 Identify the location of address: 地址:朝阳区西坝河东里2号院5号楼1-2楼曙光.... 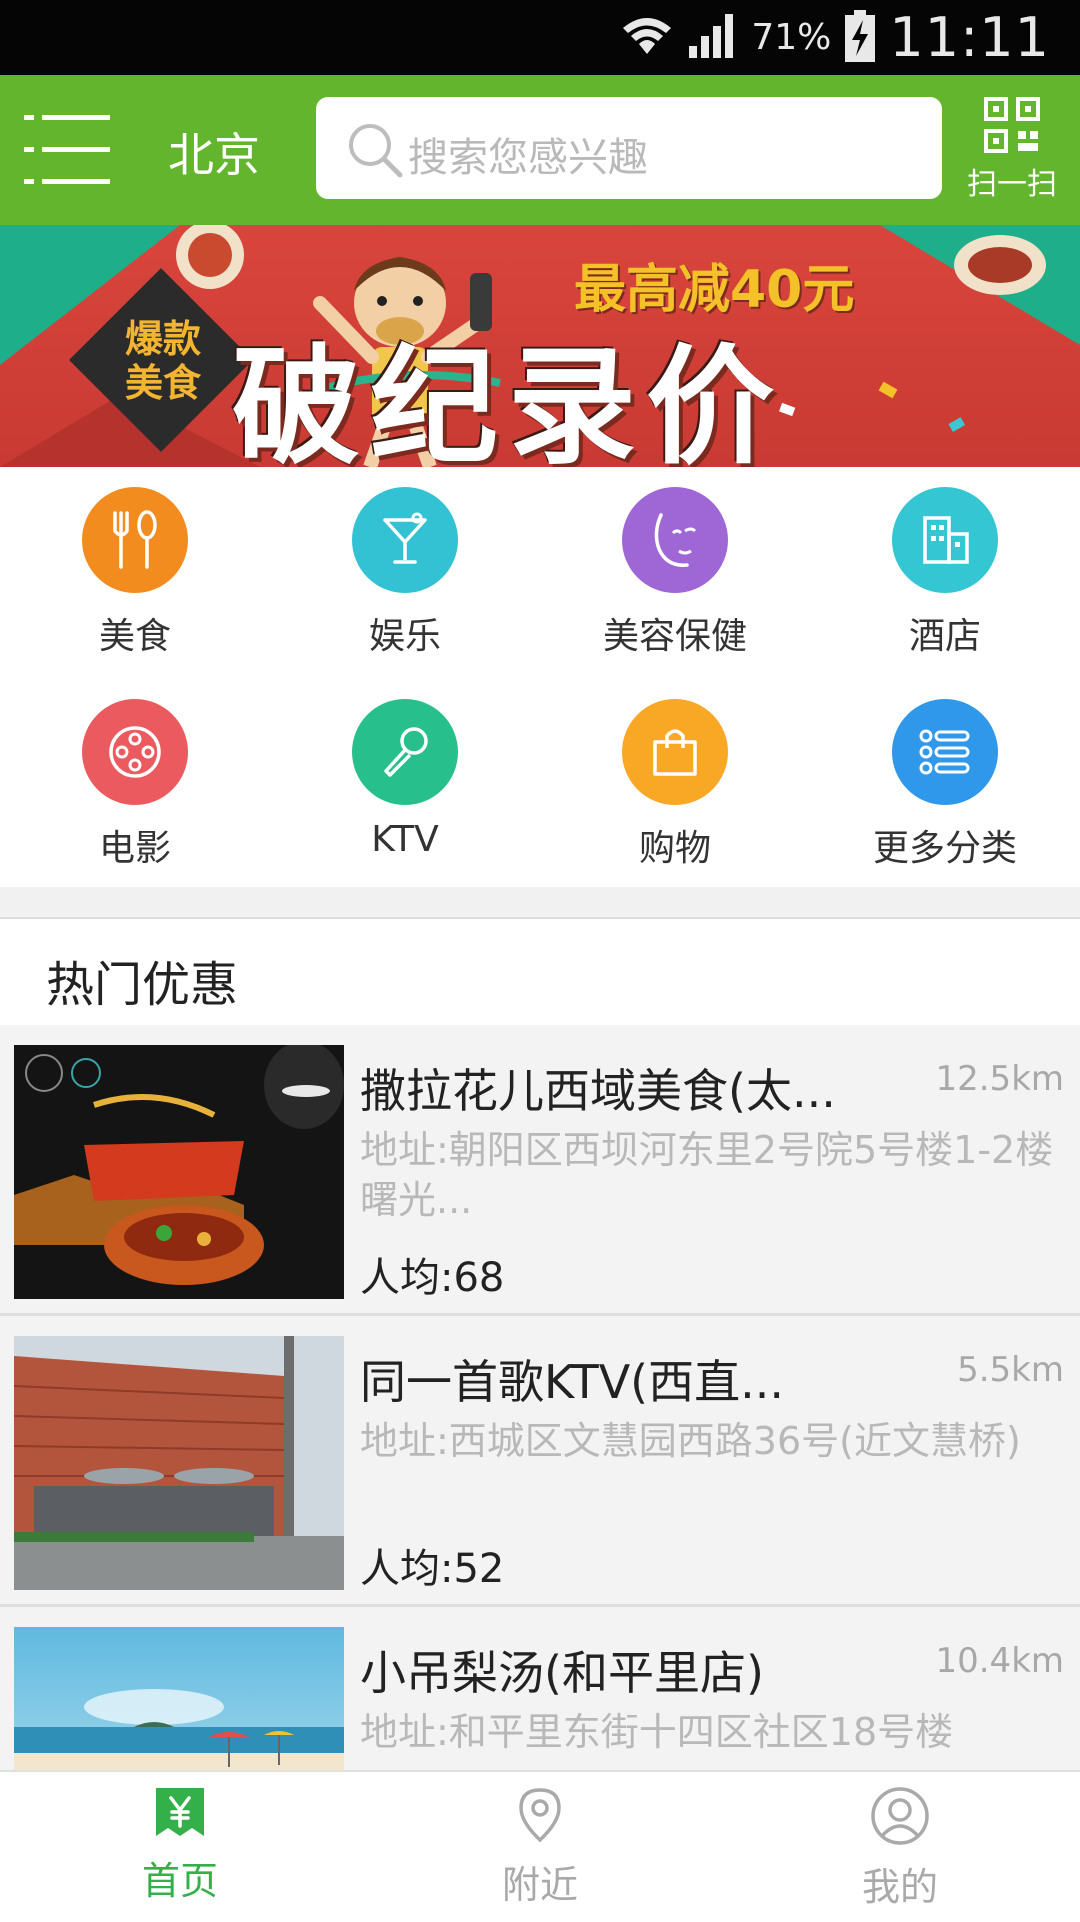
(707, 1175).